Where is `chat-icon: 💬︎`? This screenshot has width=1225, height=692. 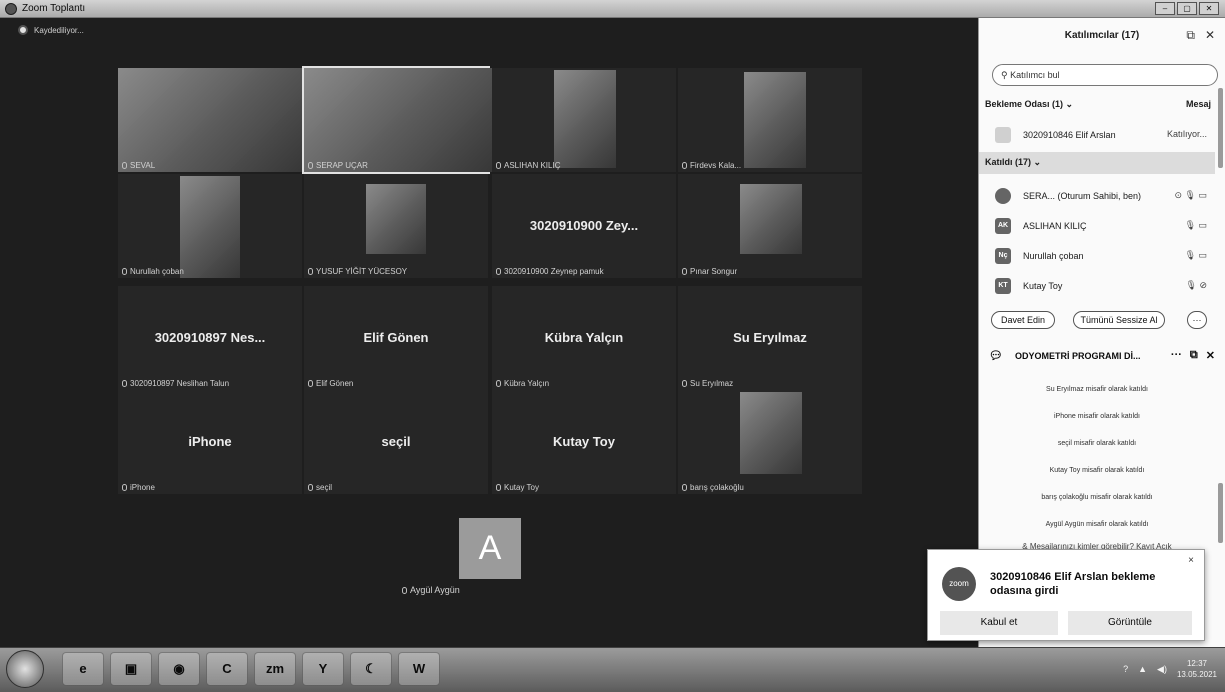 chat-icon: 💬︎ is located at coordinates (996, 356).